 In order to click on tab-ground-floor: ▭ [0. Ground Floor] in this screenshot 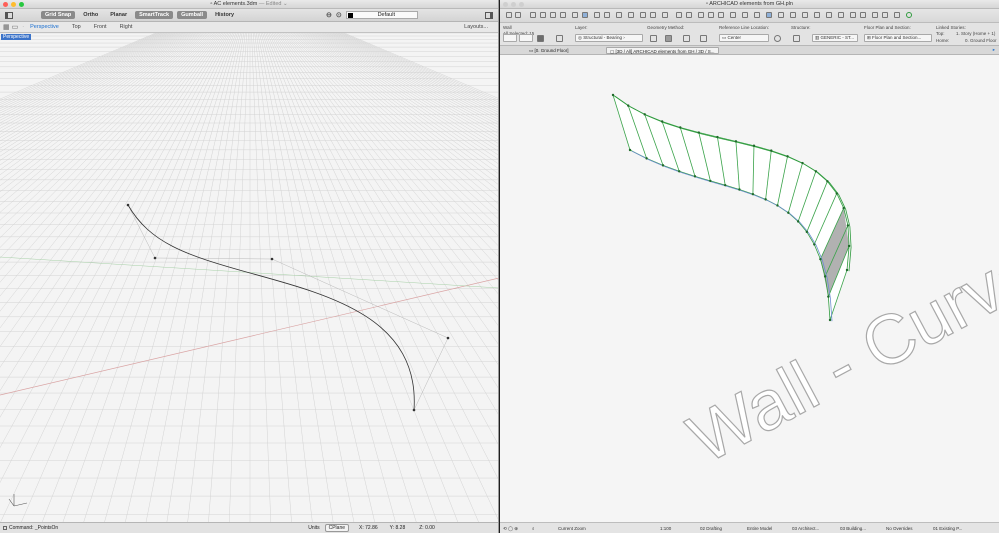, I will do `click(549, 50)`.